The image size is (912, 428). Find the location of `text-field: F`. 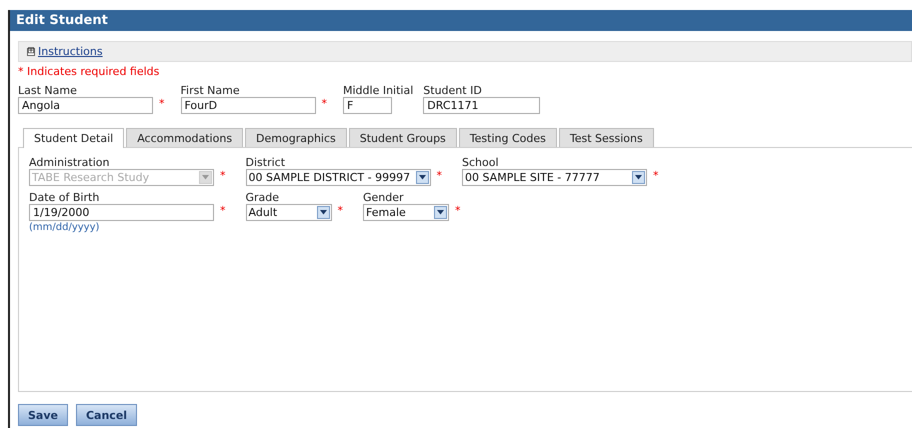

text-field: F is located at coordinates (367, 105).